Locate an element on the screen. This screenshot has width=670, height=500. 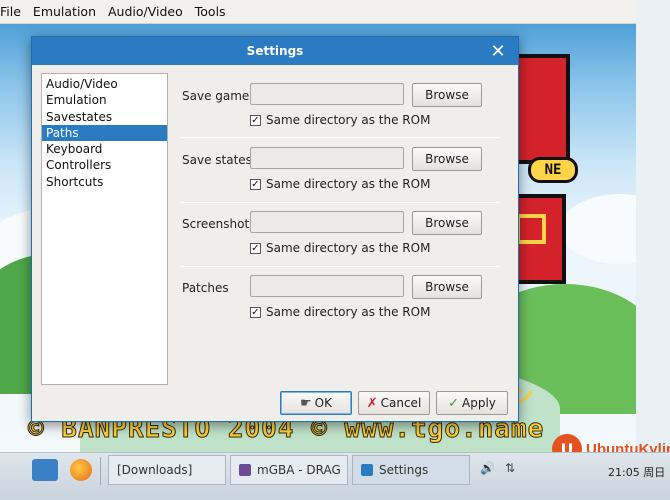
cancel-button: ✗ Cancel is located at coordinates (394, 403).